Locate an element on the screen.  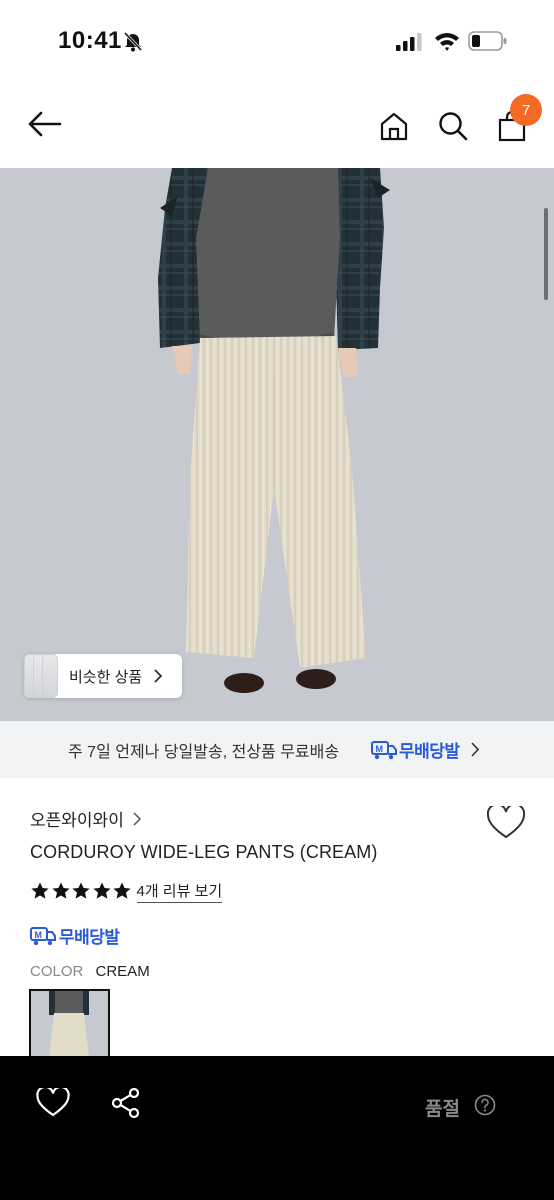
brand-name: 오픈와이와이 is located at coordinates (77, 820).